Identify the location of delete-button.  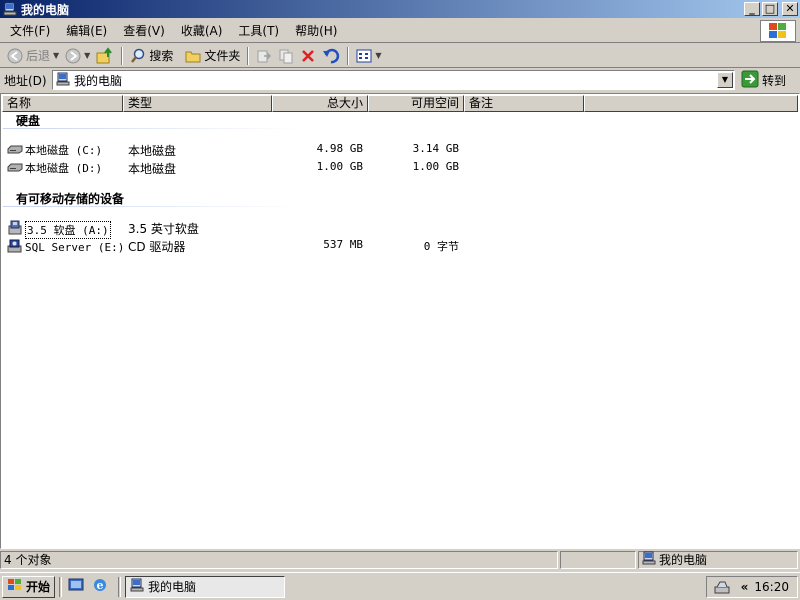
(308, 56).